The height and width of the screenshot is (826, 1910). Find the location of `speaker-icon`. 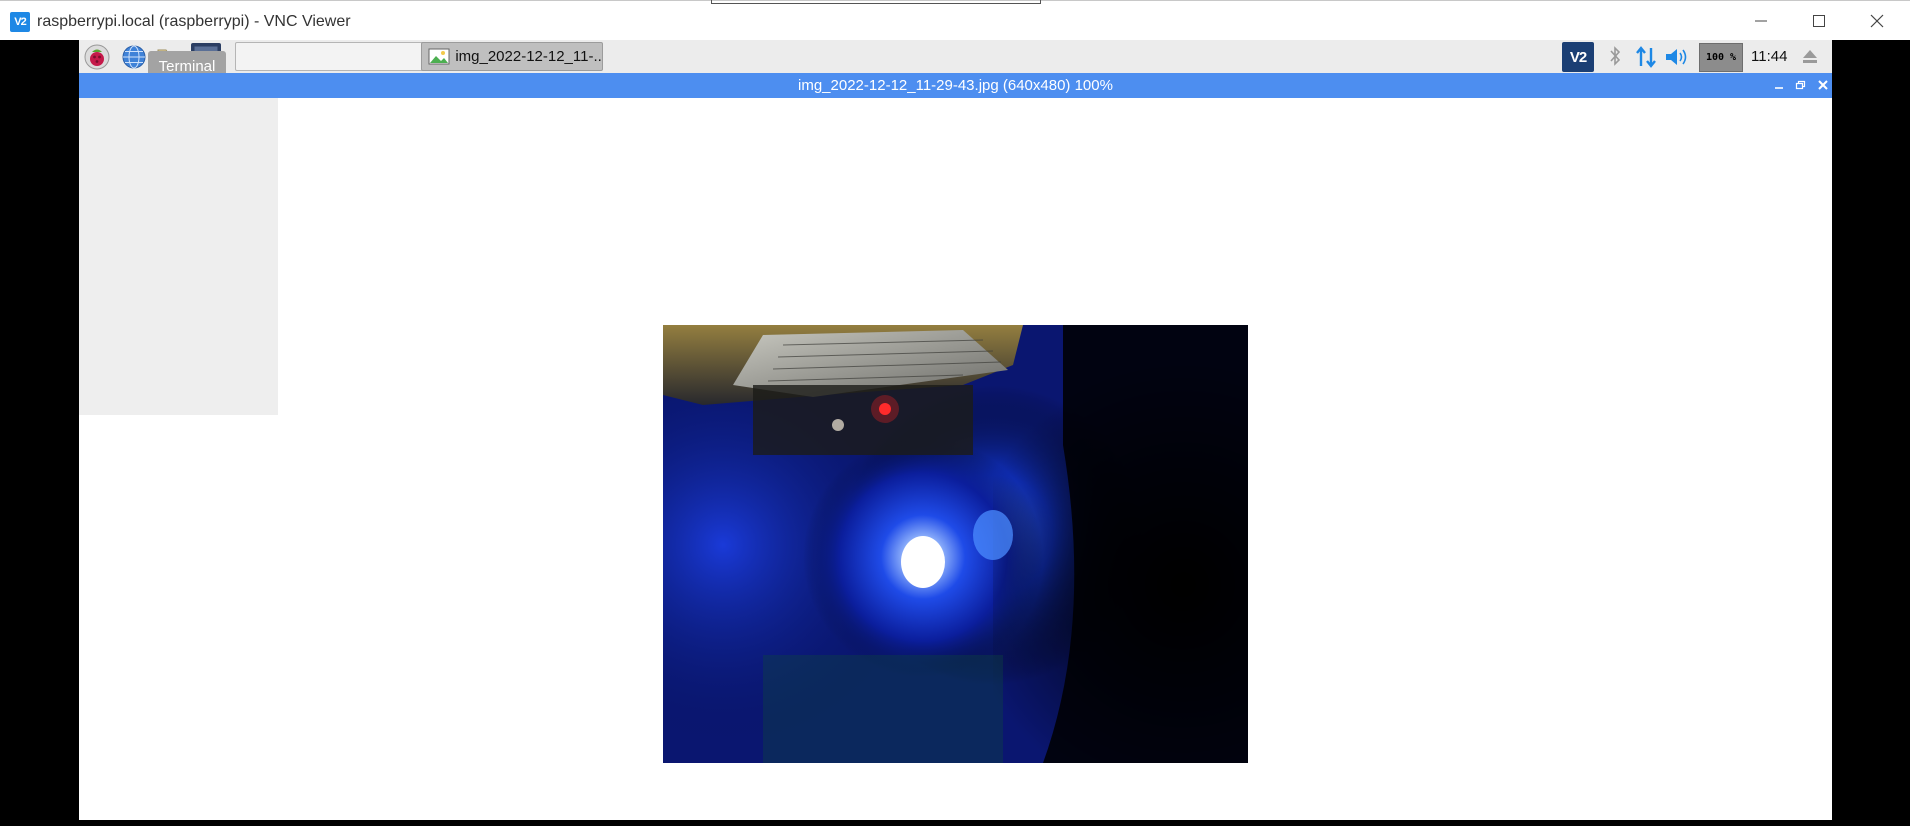

speaker-icon is located at coordinates (1676, 57).